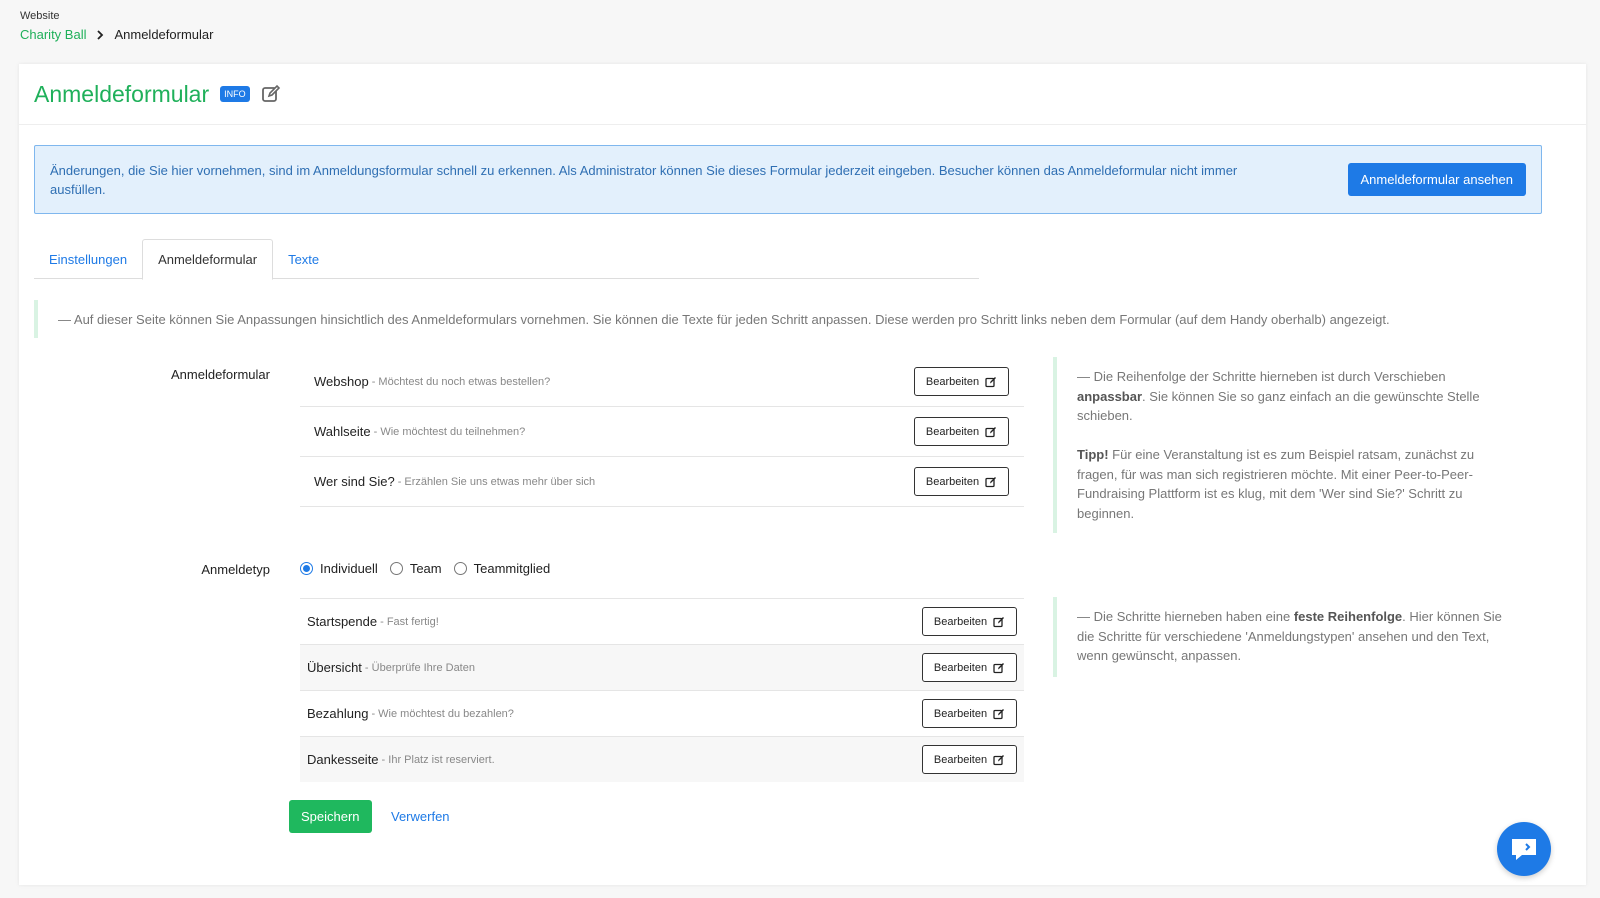  I want to click on radio-team: Team, so click(415, 568).